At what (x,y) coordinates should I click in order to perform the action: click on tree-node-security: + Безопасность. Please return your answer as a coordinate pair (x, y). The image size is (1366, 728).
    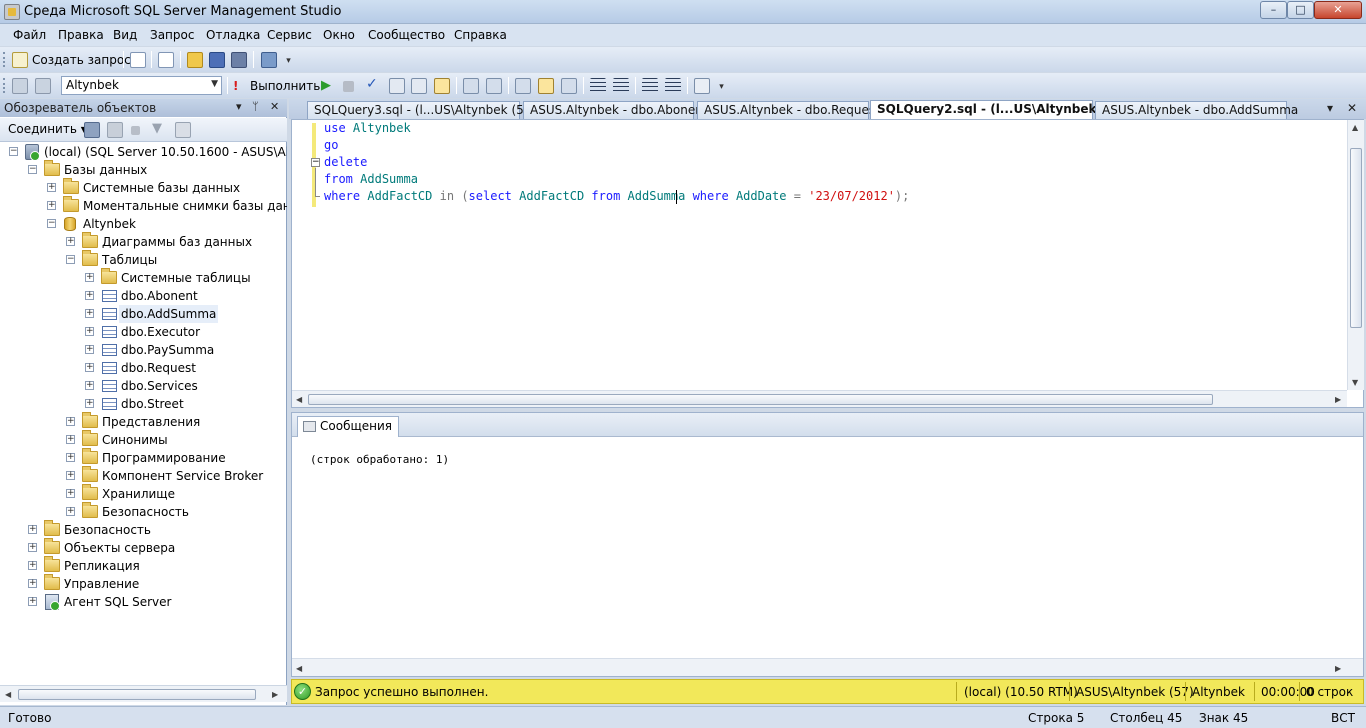
    Looking at the image, I should click on (143, 529).